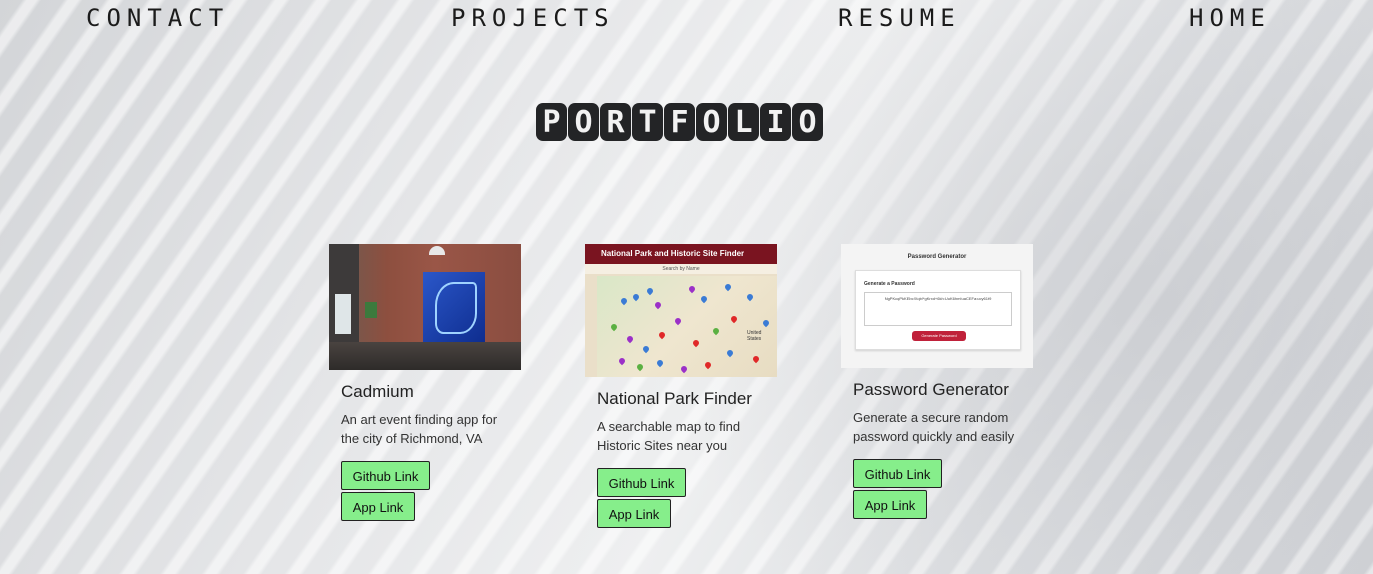  I want to click on title-letter: F, so click(679, 122).